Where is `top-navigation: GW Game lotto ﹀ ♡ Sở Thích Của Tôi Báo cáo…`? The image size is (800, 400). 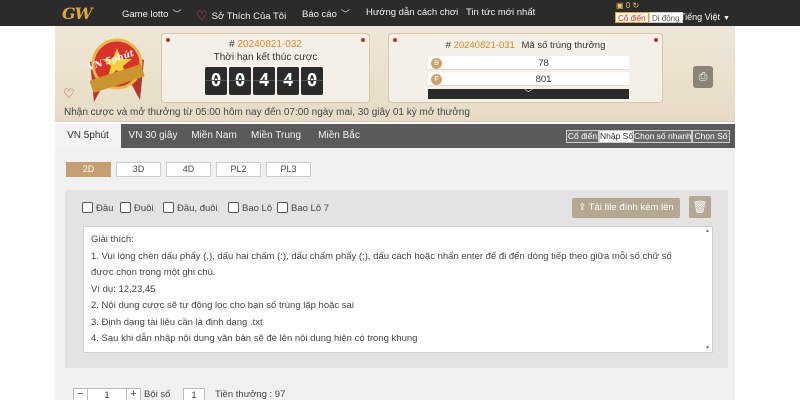
top-navigation: GW Game lotto ﹀ ♡ Sở Thích Của Tôi Báo cáo… is located at coordinates (400, 13).